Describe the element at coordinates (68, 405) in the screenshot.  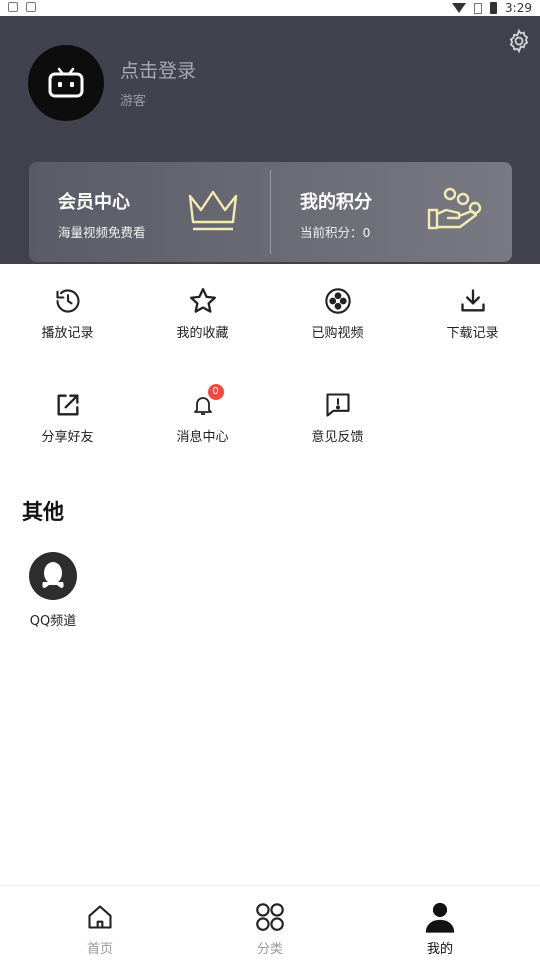
I see `share-icon` at that location.